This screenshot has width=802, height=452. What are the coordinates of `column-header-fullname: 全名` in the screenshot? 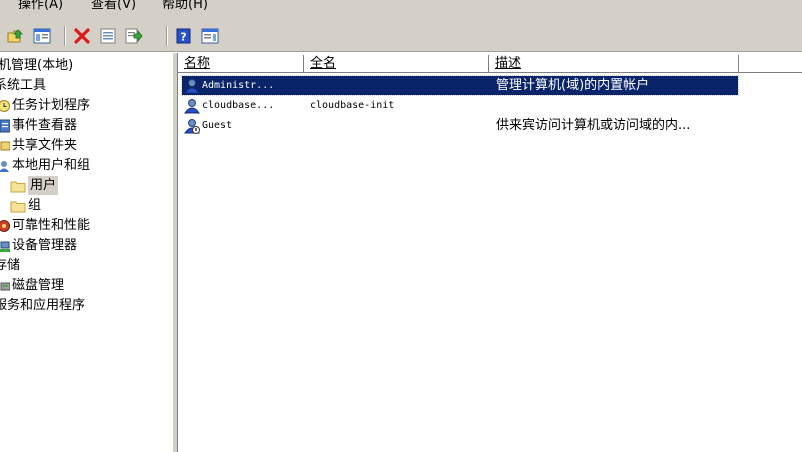 It's located at (396, 64).